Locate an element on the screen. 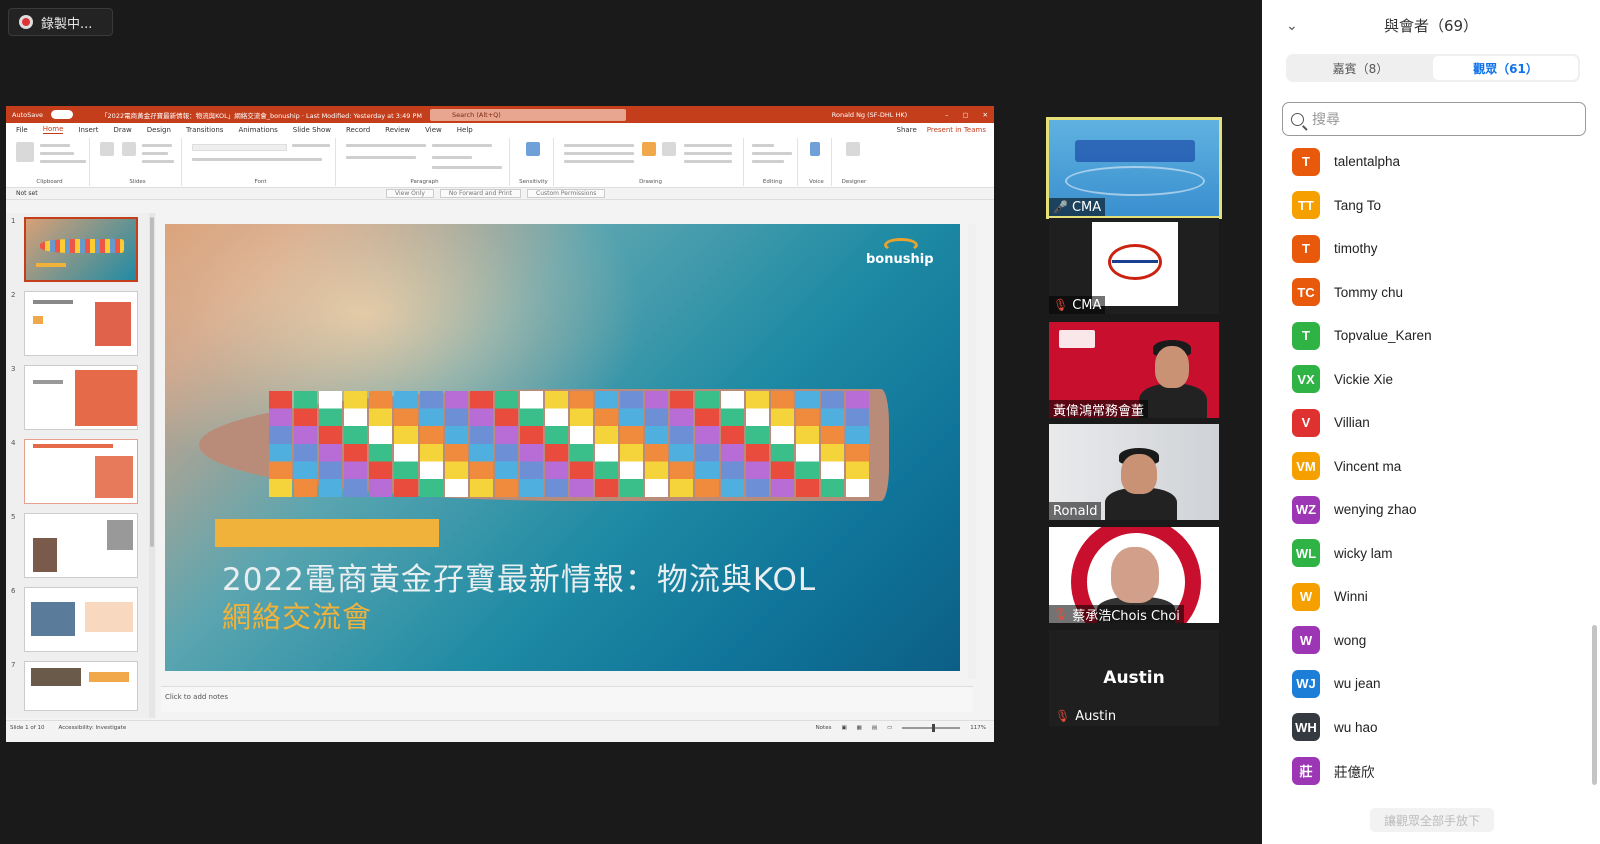 The height and width of the screenshot is (844, 1600). close-icon: ✕ is located at coordinates (985, 115).